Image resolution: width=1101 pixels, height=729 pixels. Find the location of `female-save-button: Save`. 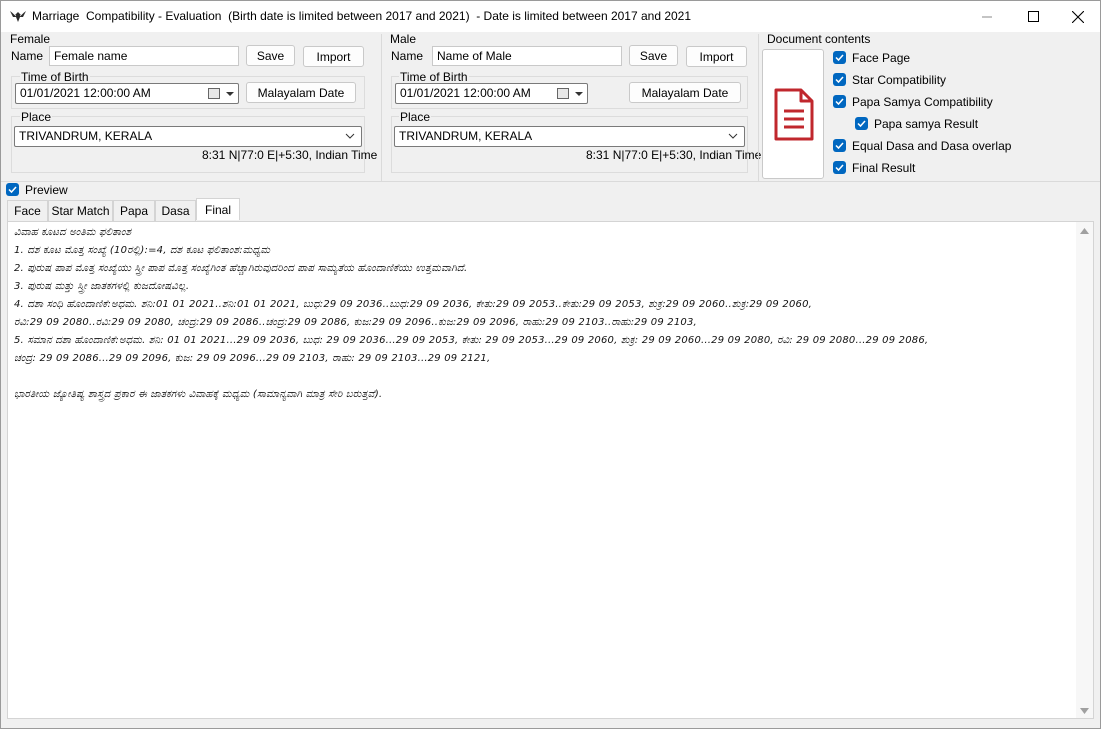

female-save-button: Save is located at coordinates (270, 55).